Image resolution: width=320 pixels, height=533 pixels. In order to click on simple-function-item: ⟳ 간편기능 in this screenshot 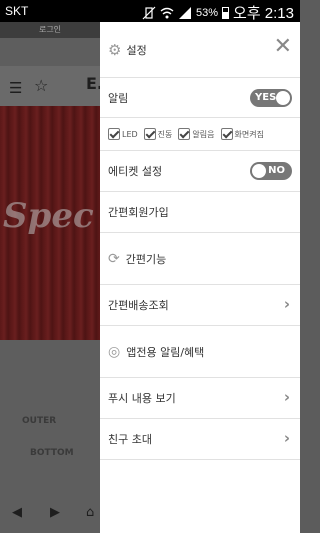, I will do `click(200, 259)`.